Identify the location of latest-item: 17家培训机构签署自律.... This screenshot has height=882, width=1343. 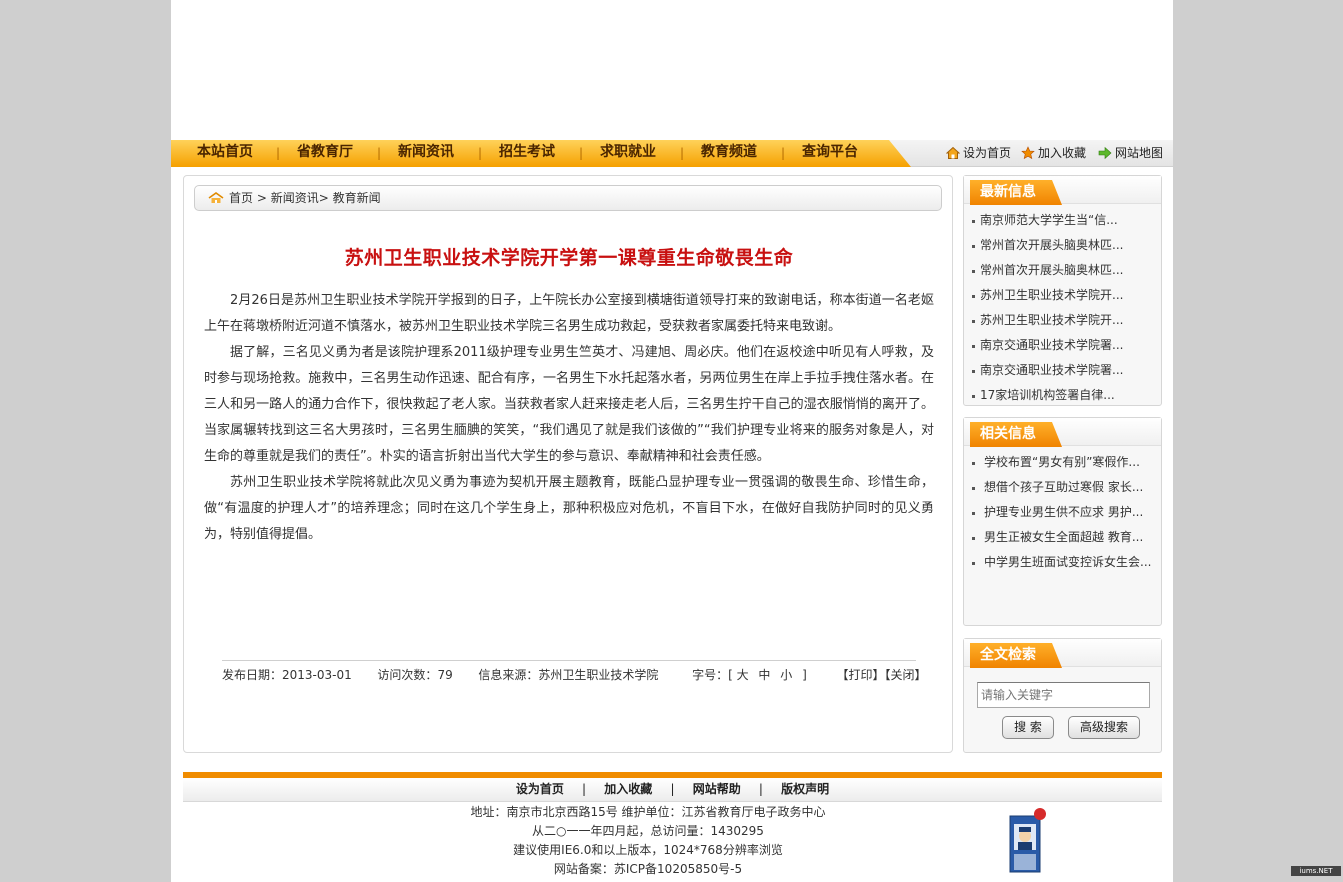
(1062, 395).